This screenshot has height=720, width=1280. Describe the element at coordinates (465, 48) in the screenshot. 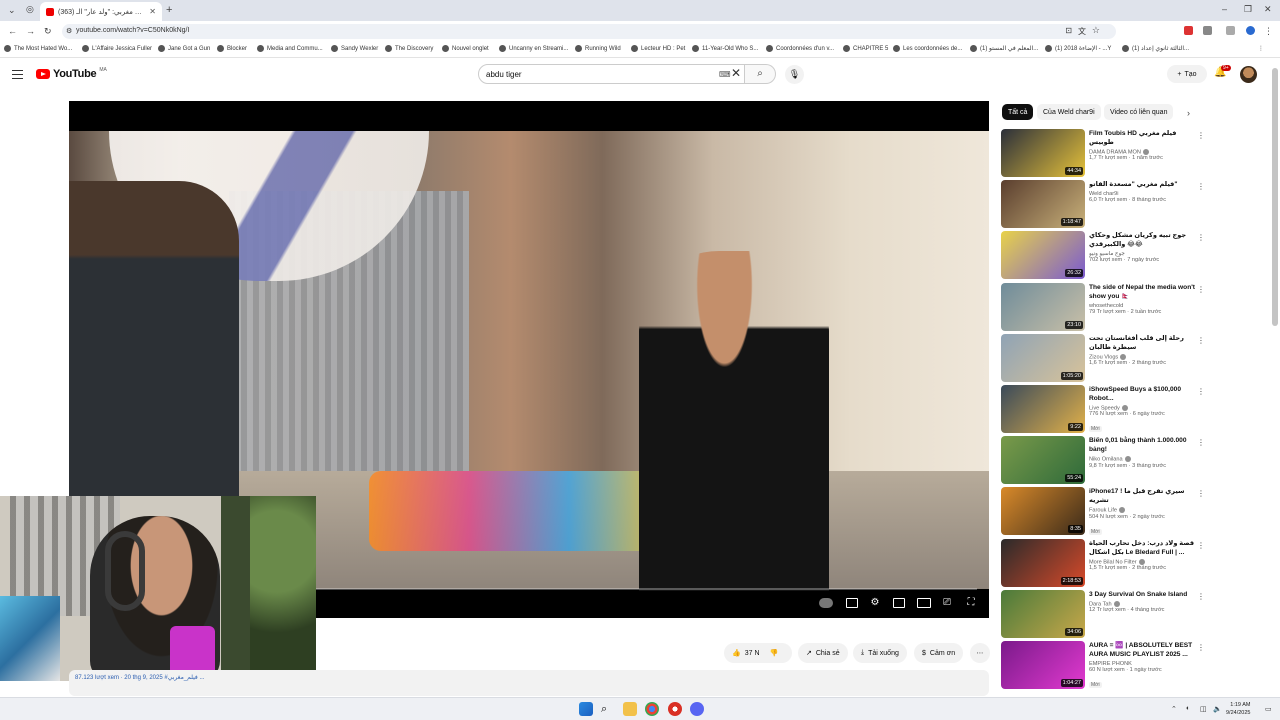

I see `bookmark-item: Nouvel onglet` at that location.